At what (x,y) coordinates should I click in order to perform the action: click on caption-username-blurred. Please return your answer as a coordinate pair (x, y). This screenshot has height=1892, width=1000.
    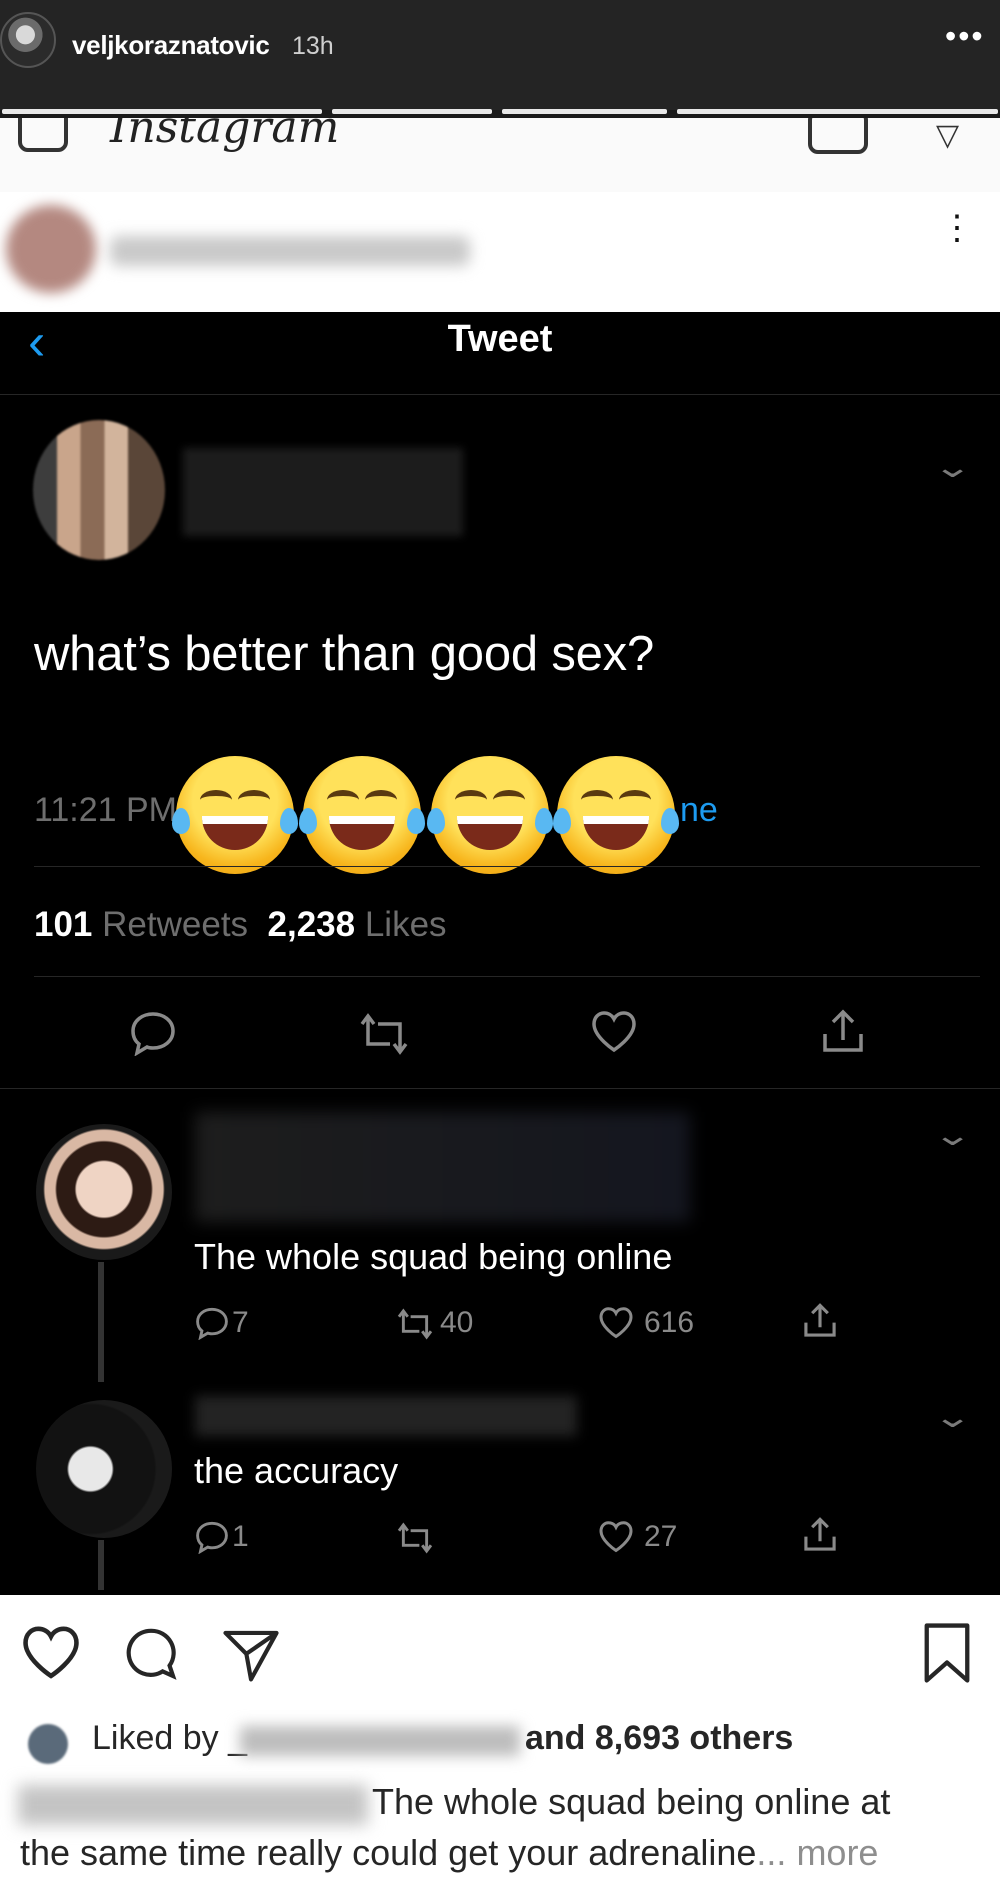
    Looking at the image, I should click on (193, 1805).